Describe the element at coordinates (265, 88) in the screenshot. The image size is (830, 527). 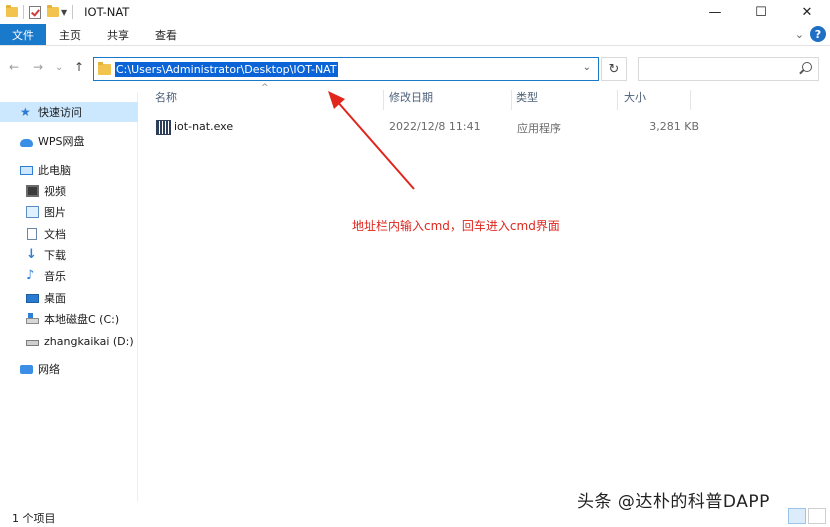
I see `sort-ascending-icon: ^` at that location.